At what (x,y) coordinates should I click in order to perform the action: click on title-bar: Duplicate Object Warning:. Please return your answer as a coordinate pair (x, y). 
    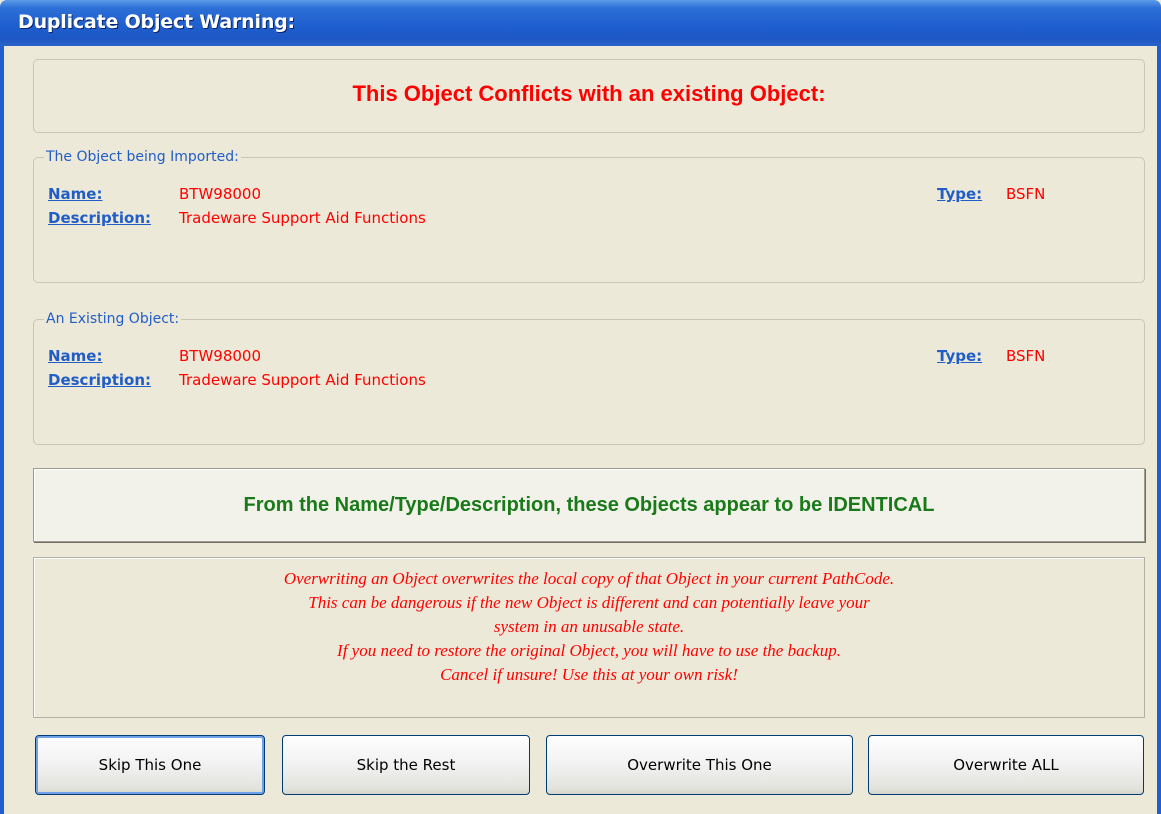
    Looking at the image, I should click on (580, 23).